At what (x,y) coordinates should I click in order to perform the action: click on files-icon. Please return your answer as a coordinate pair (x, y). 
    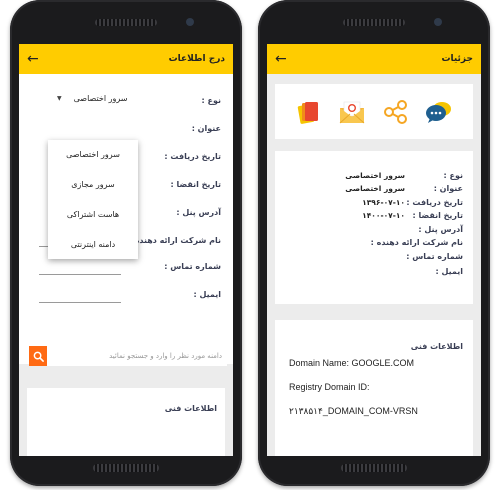
    Looking at the image, I should click on (309, 112).